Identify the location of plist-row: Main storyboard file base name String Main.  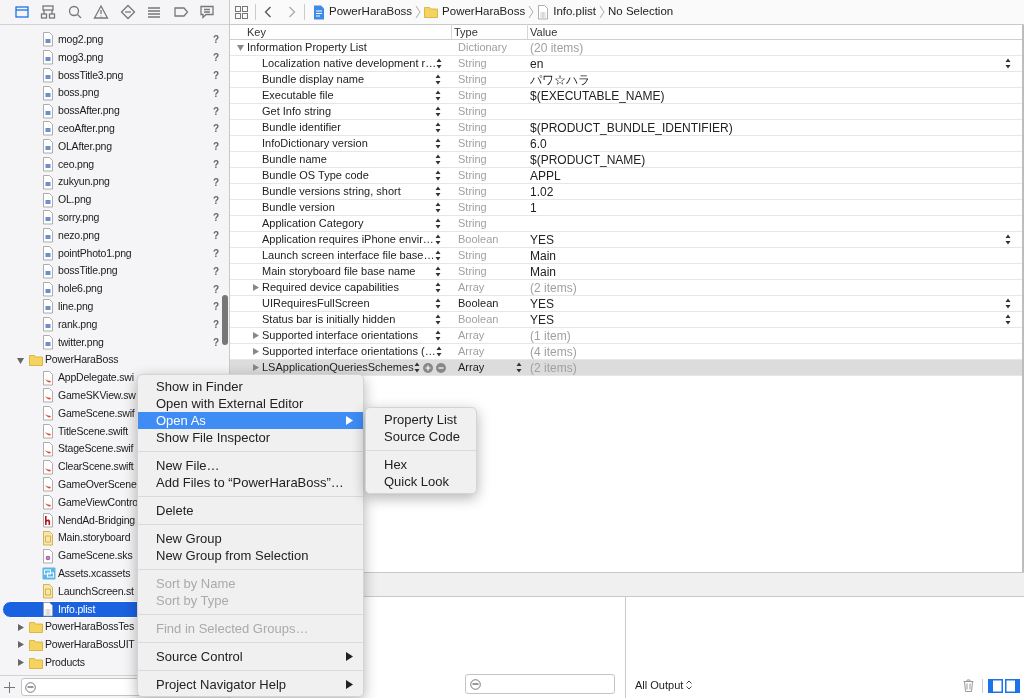
(626, 272).